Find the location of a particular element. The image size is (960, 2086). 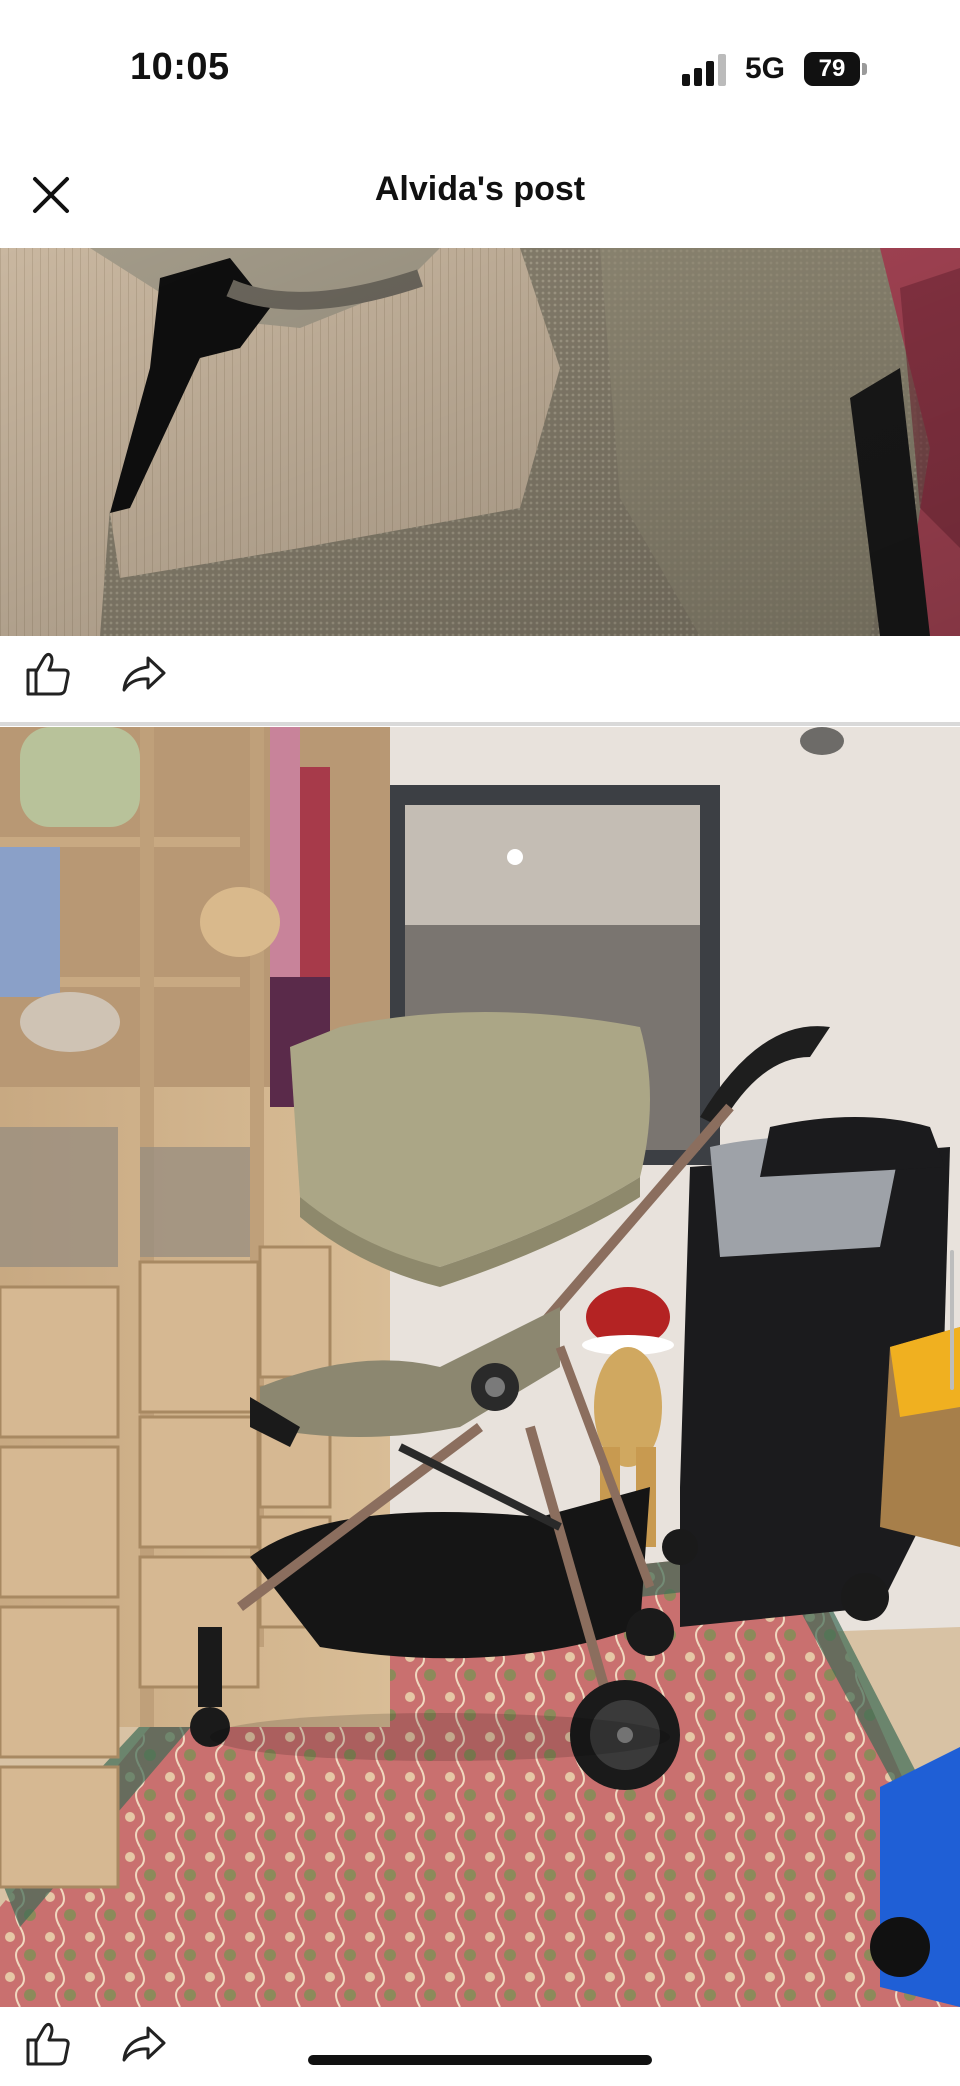

battery-level: 79 is located at coordinates (832, 69).